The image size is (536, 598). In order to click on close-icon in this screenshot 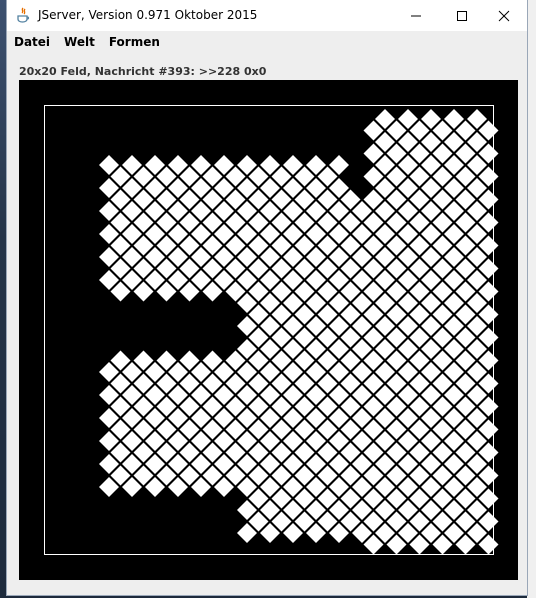, I will do `click(504, 15)`.